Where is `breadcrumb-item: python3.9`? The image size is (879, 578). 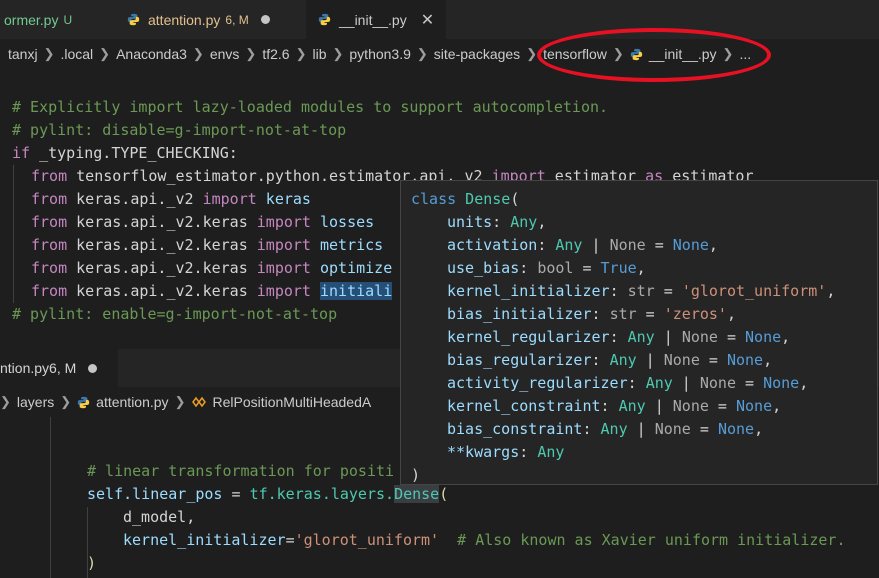 breadcrumb-item: python3.9 is located at coordinates (380, 54).